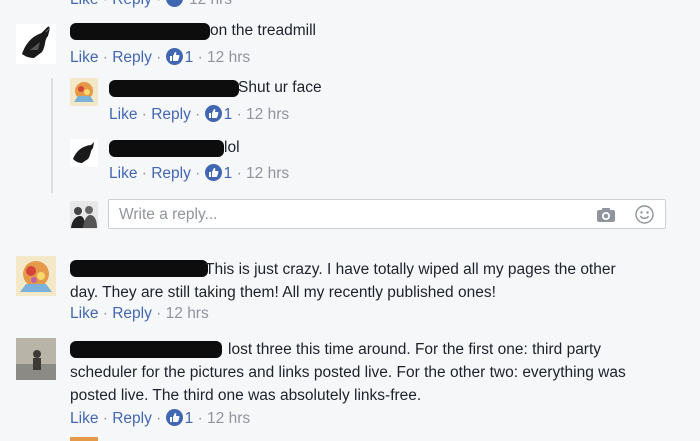 Image resolution: width=700 pixels, height=441 pixels. I want to click on emoji-icon, so click(644, 217).